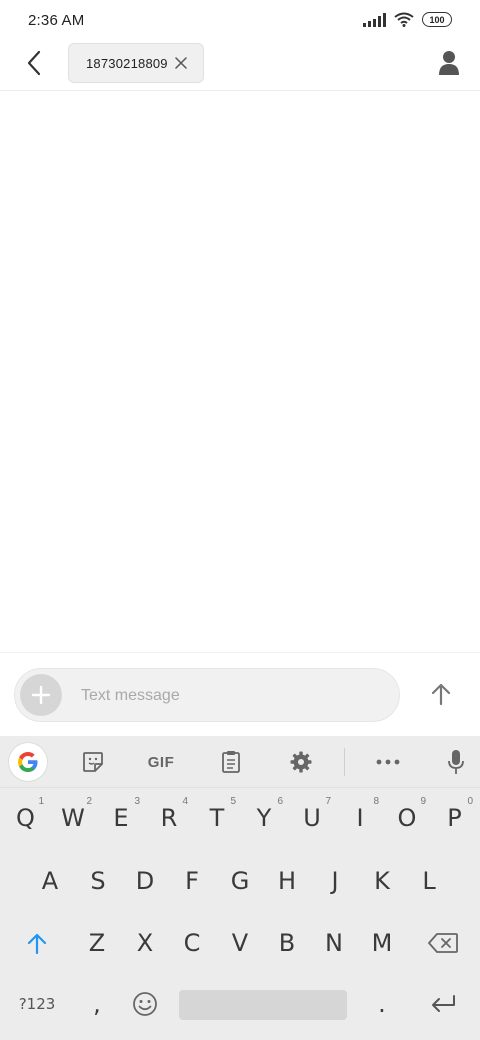 The width and height of the screenshot is (480, 1040). I want to click on shift-key, so click(37, 943).